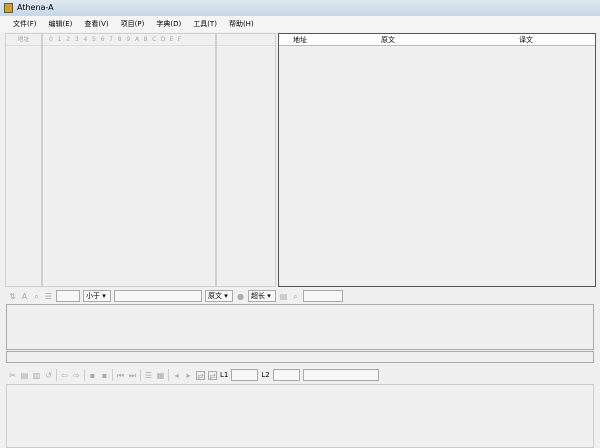 The height and width of the screenshot is (448, 600). I want to click on l1-label: L1, so click(224, 375).